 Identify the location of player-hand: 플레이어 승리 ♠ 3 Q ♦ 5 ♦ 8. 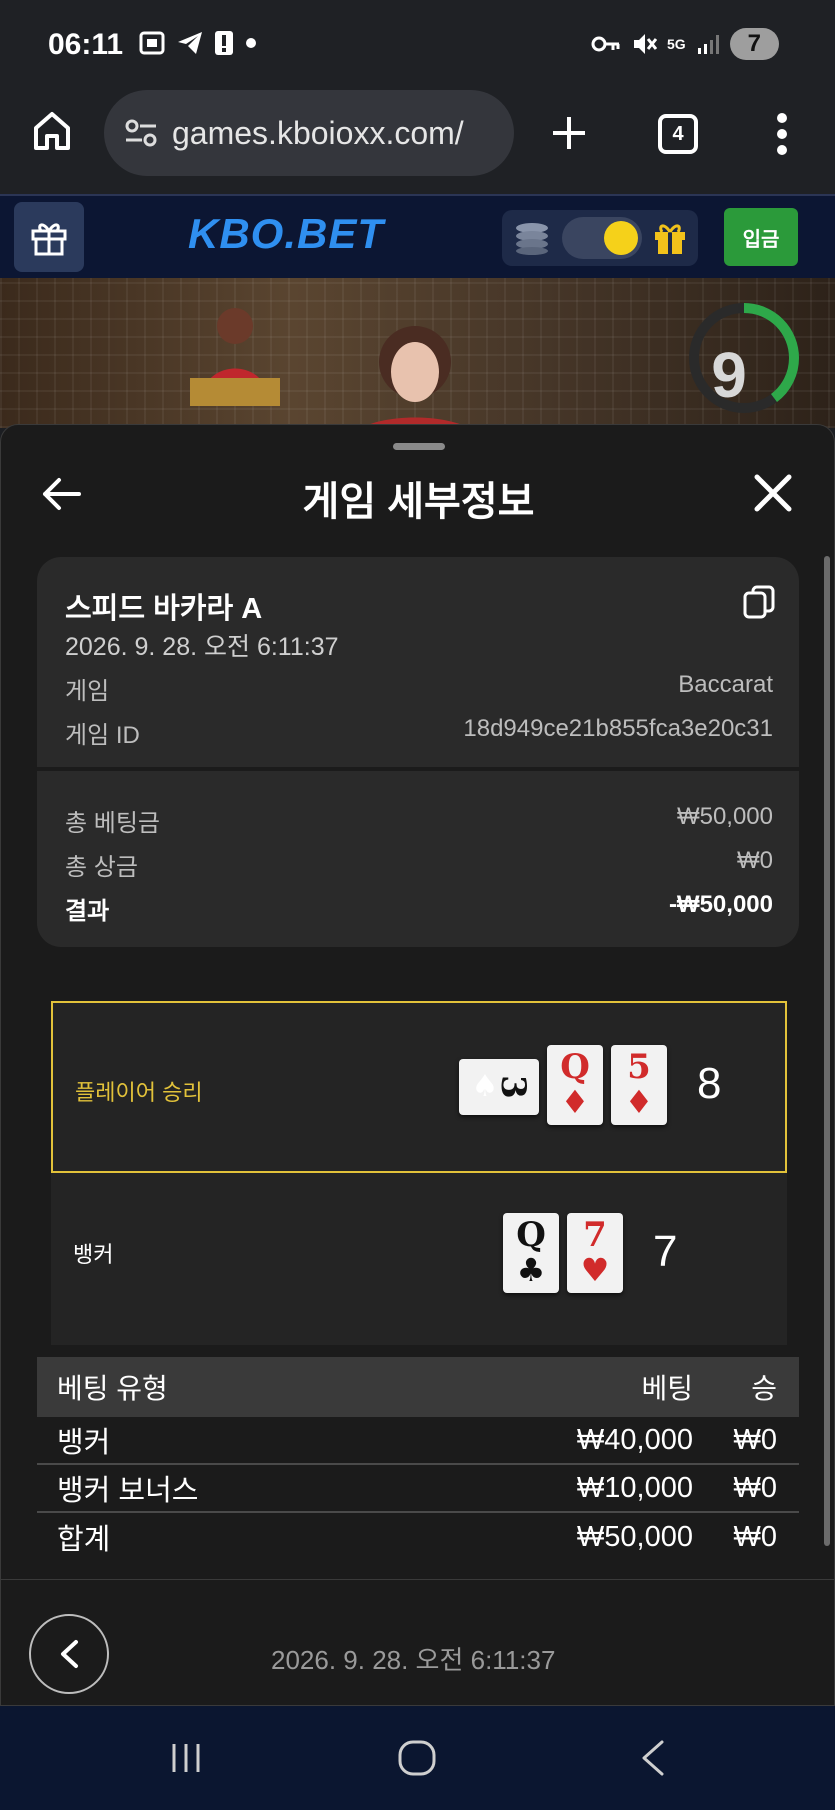
(419, 1087).